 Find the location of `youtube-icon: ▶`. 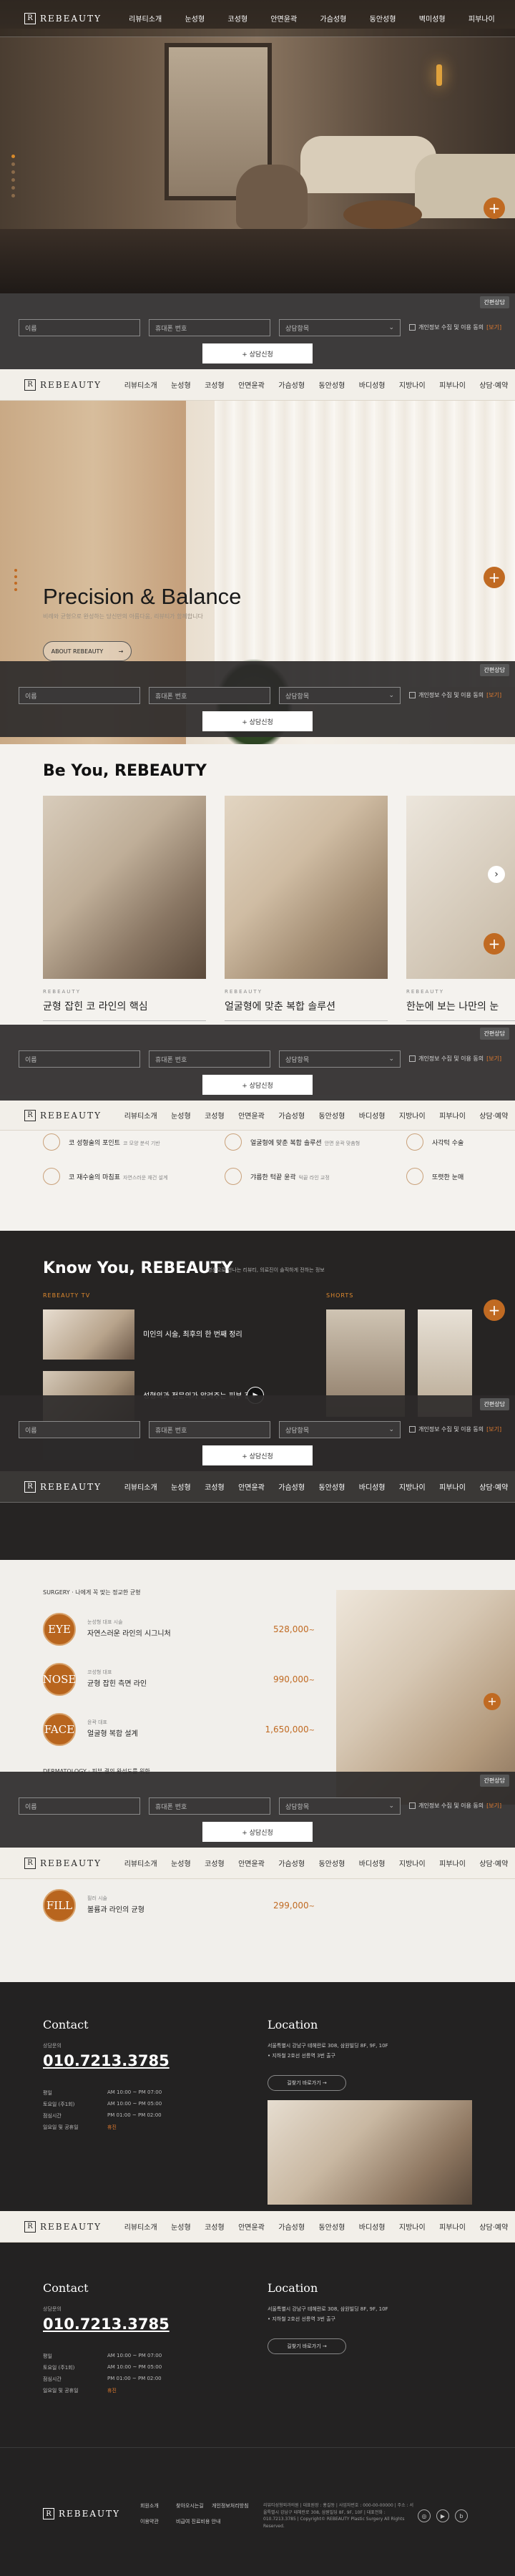

youtube-icon: ▶ is located at coordinates (443, 2515).